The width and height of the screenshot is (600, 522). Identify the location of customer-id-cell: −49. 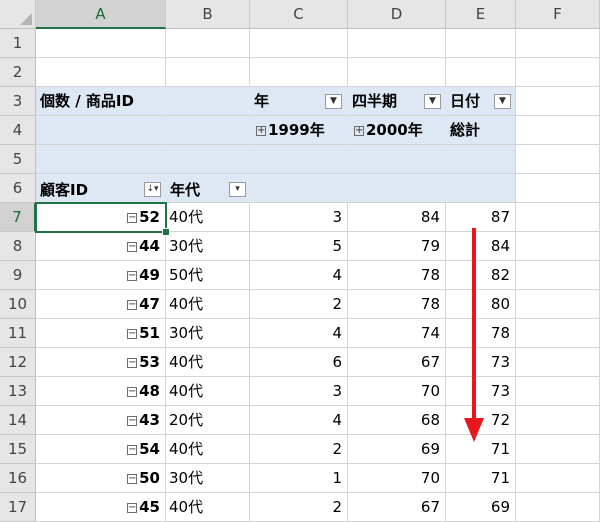
(98, 275).